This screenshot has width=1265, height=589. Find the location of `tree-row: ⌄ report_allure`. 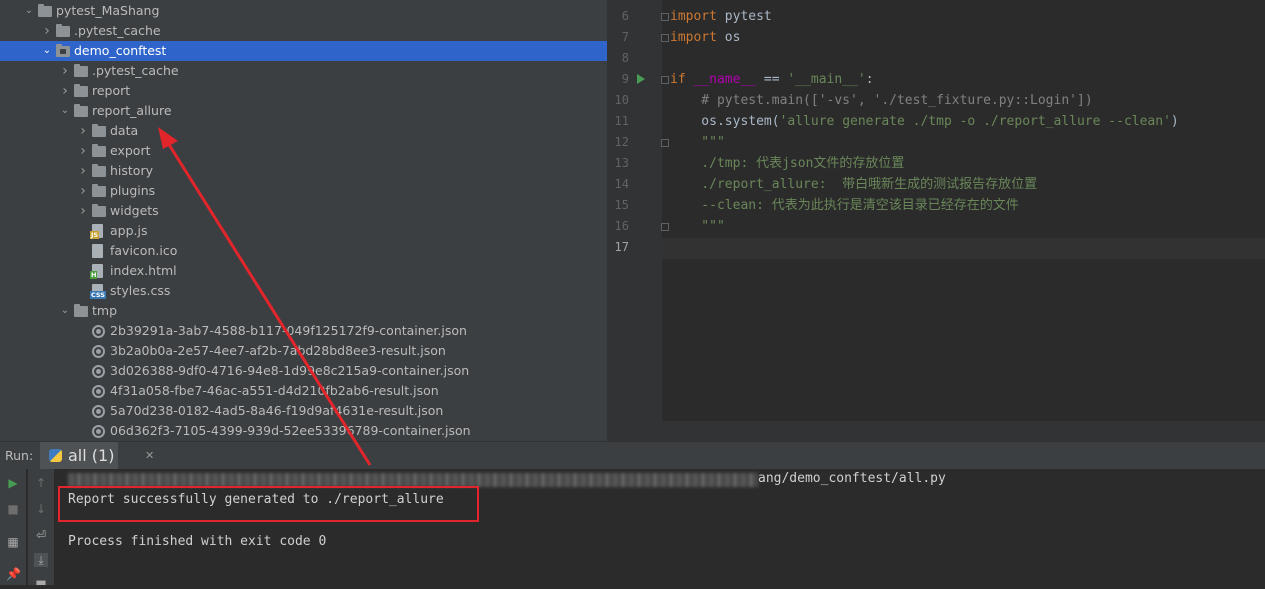

tree-row: ⌄ report_allure is located at coordinates (303, 111).